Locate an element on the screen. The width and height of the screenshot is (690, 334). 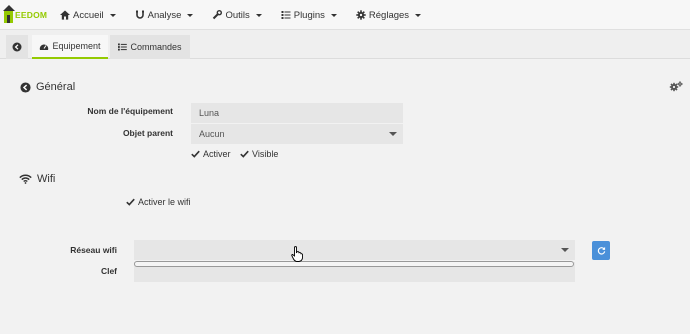
tab-equipement-label: Equipement is located at coordinates (76, 46).